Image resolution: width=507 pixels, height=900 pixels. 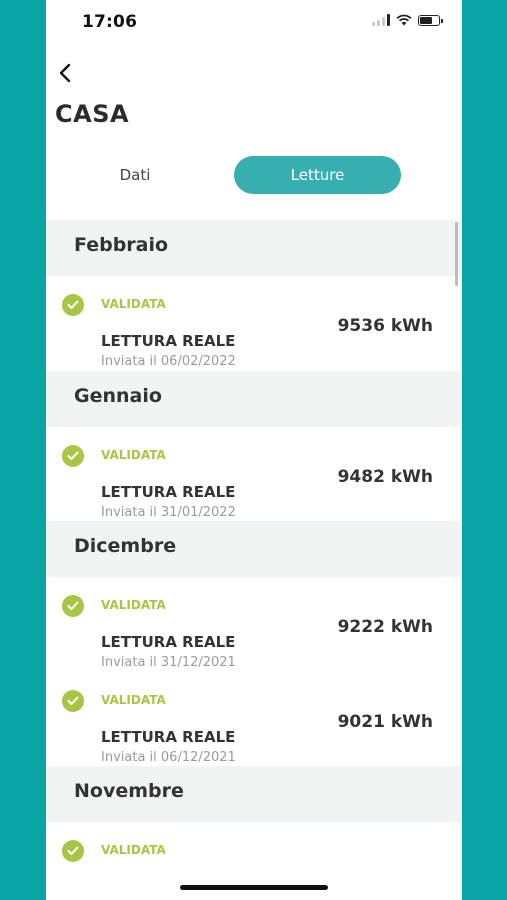 What do you see at coordinates (385, 722) in the screenshot?
I see `reading-value: 9021 kWh` at bounding box center [385, 722].